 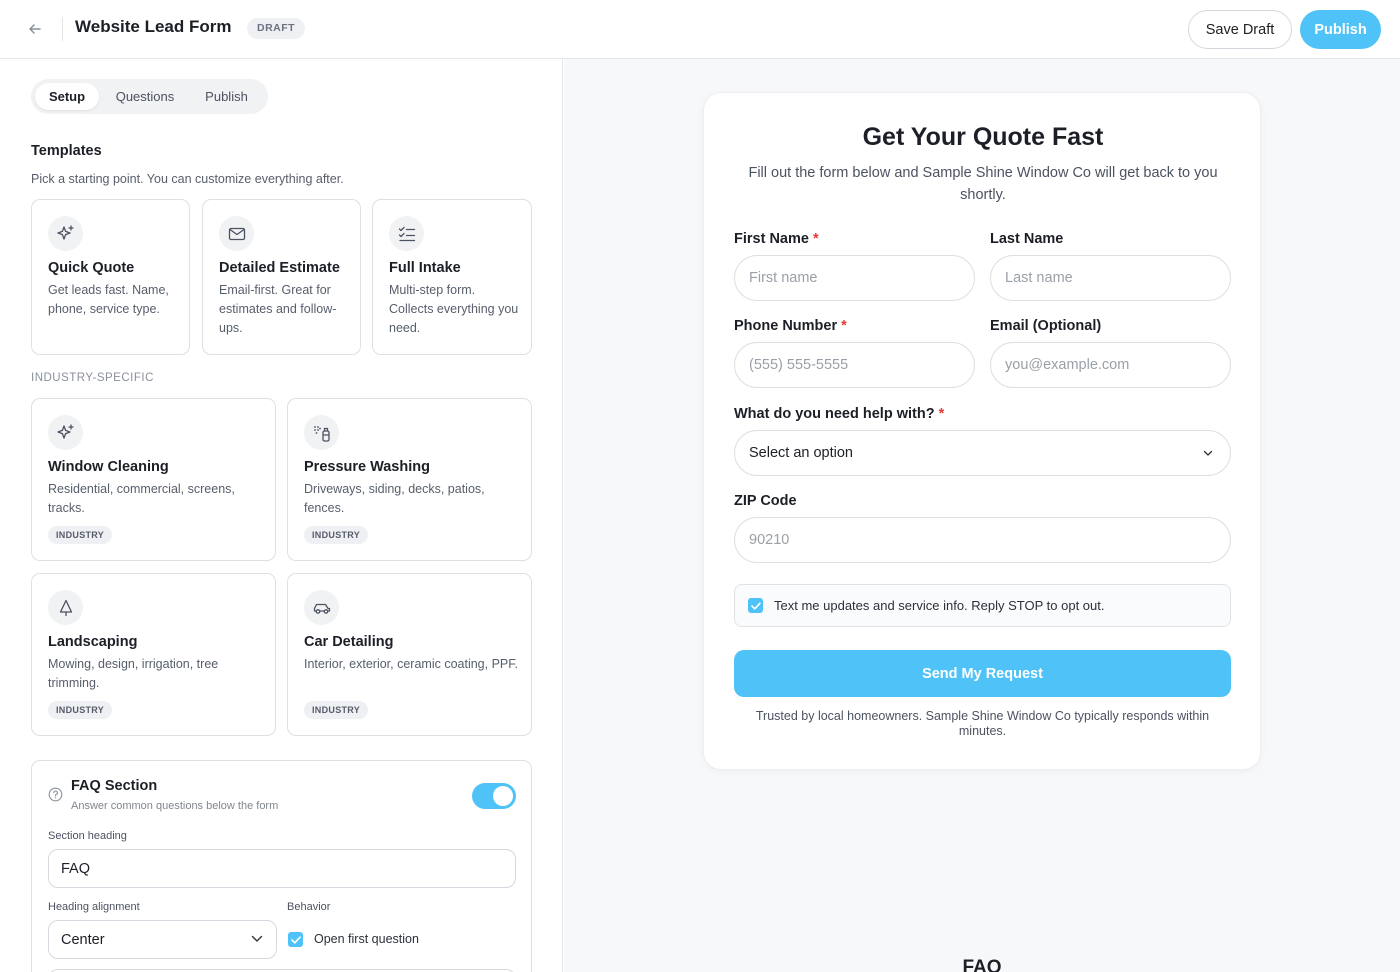 I want to click on section-heading-label: Section heading, so click(x=87, y=836).